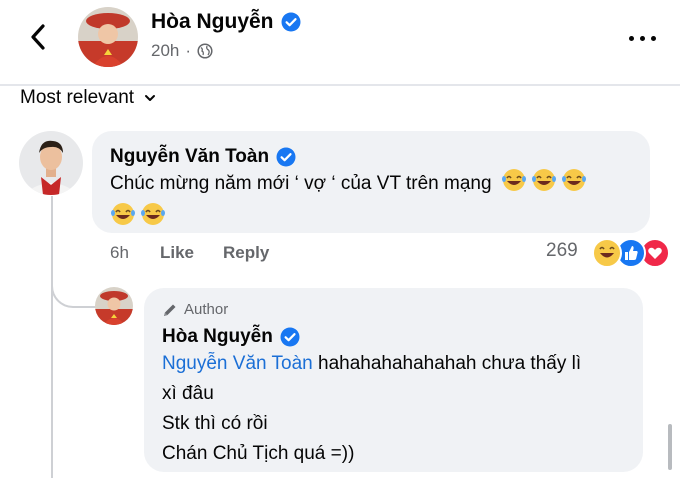 The height and width of the screenshot is (478, 680). I want to click on author-badge-label: Author, so click(206, 309).